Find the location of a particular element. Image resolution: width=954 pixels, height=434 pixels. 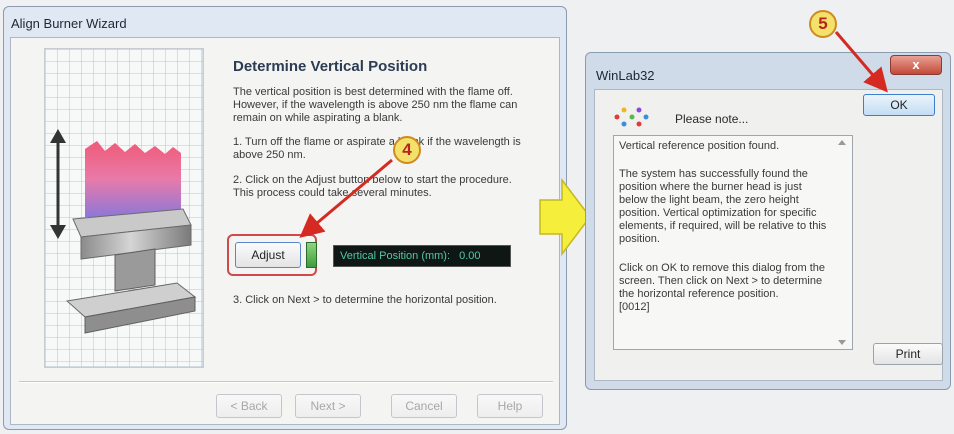

step-5-arrow is located at coordinates (861, 62).